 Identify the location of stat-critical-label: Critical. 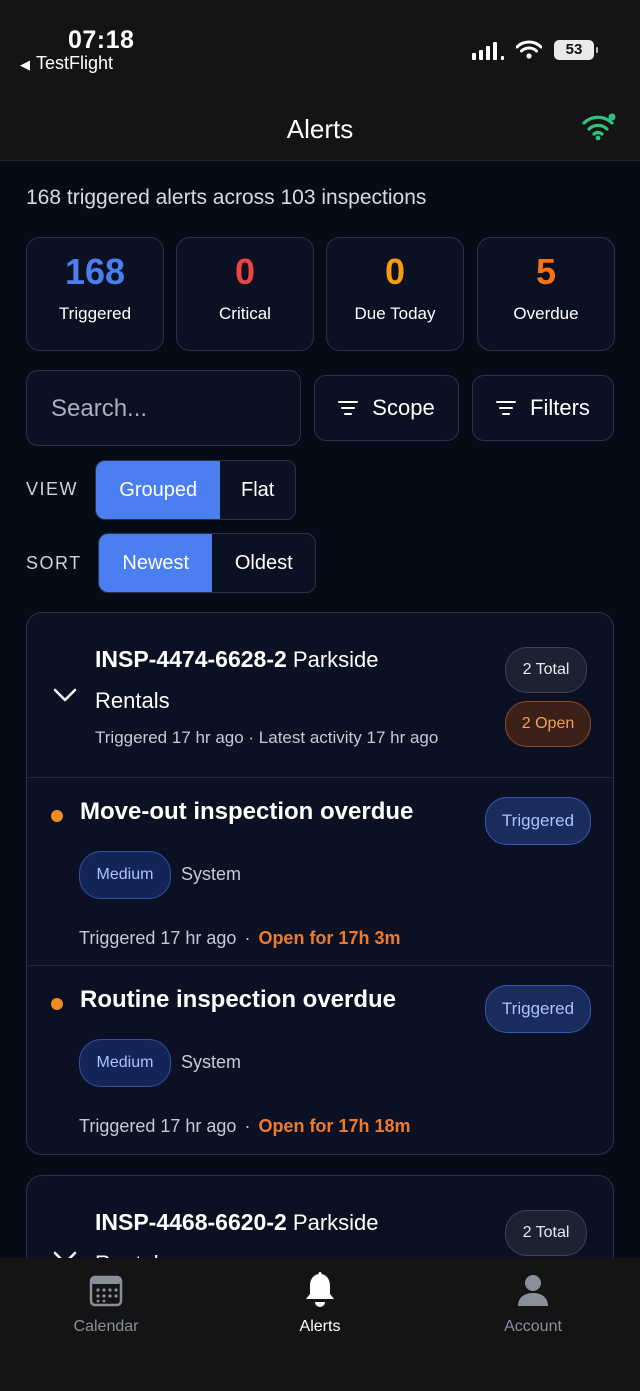
(245, 313).